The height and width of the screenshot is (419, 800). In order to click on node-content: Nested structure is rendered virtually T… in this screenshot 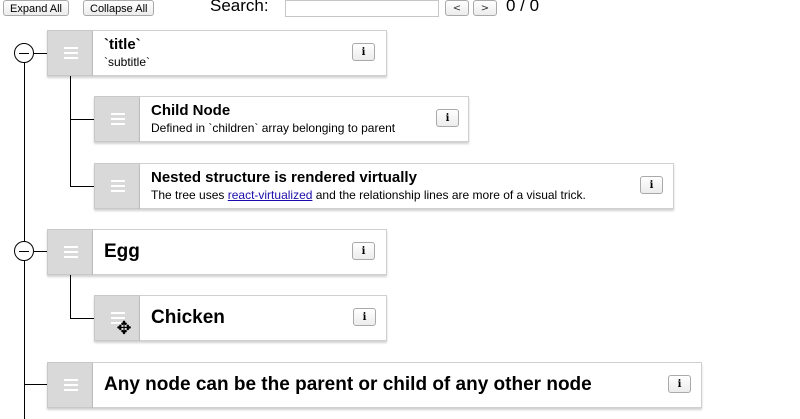, I will do `click(407, 186)`.